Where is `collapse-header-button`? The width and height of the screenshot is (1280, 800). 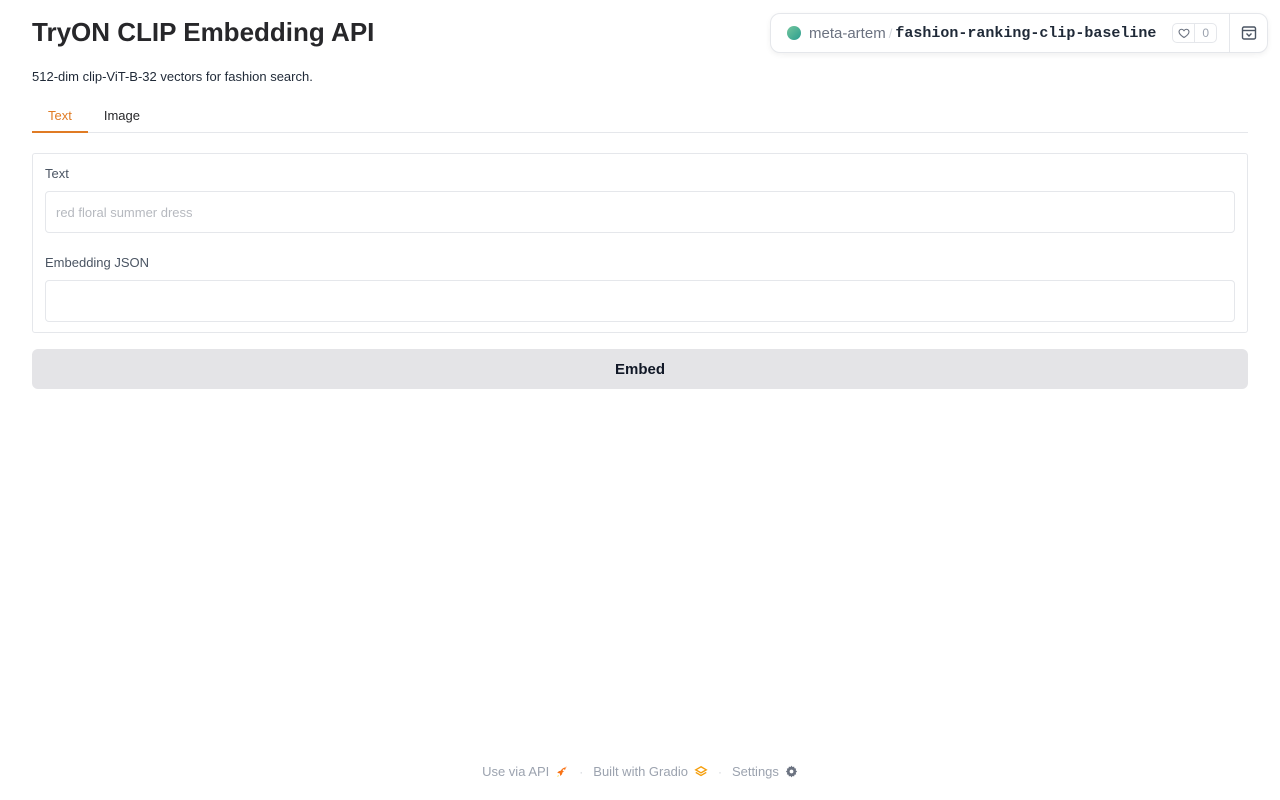 collapse-header-button is located at coordinates (1248, 33).